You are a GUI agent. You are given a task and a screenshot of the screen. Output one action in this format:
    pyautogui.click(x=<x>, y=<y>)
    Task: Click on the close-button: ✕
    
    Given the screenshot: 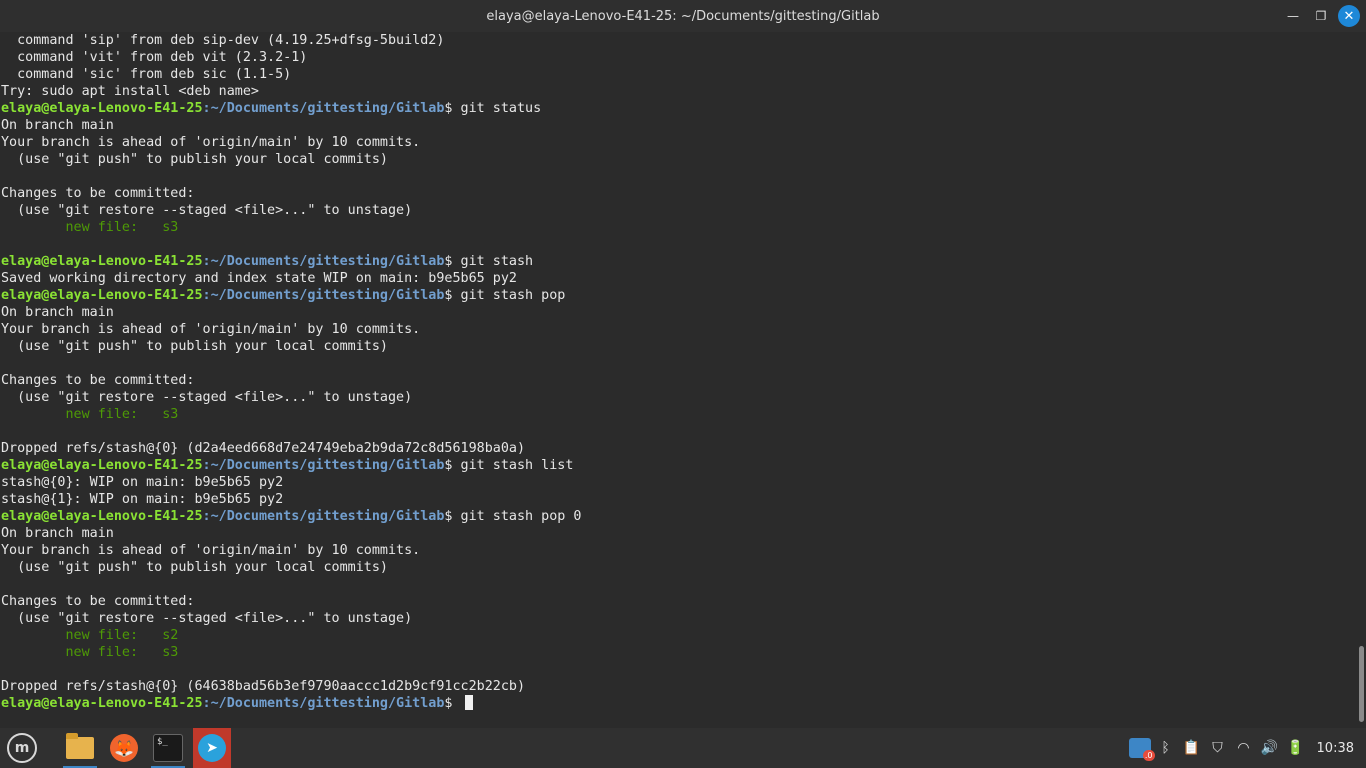 What is the action you would take?
    pyautogui.click(x=1349, y=16)
    